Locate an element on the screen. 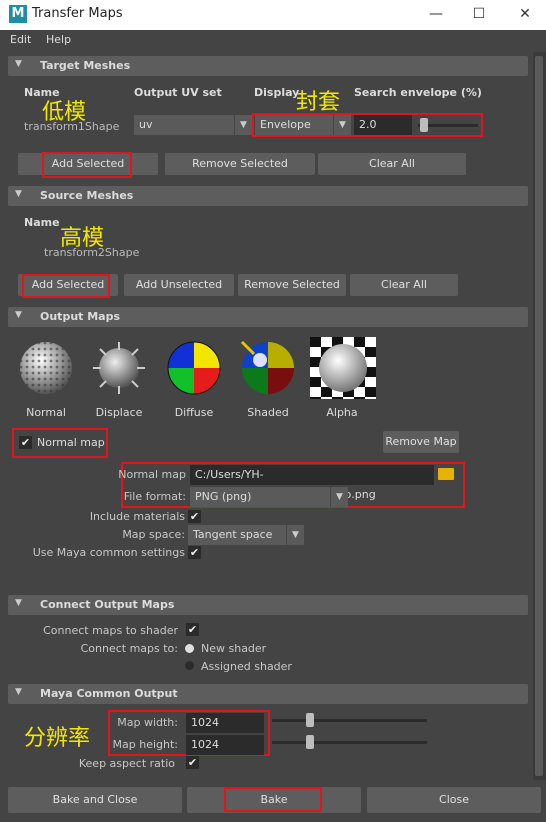  section-maya-common-output: ▼ Maya Common Output is located at coordinates (268, 694).